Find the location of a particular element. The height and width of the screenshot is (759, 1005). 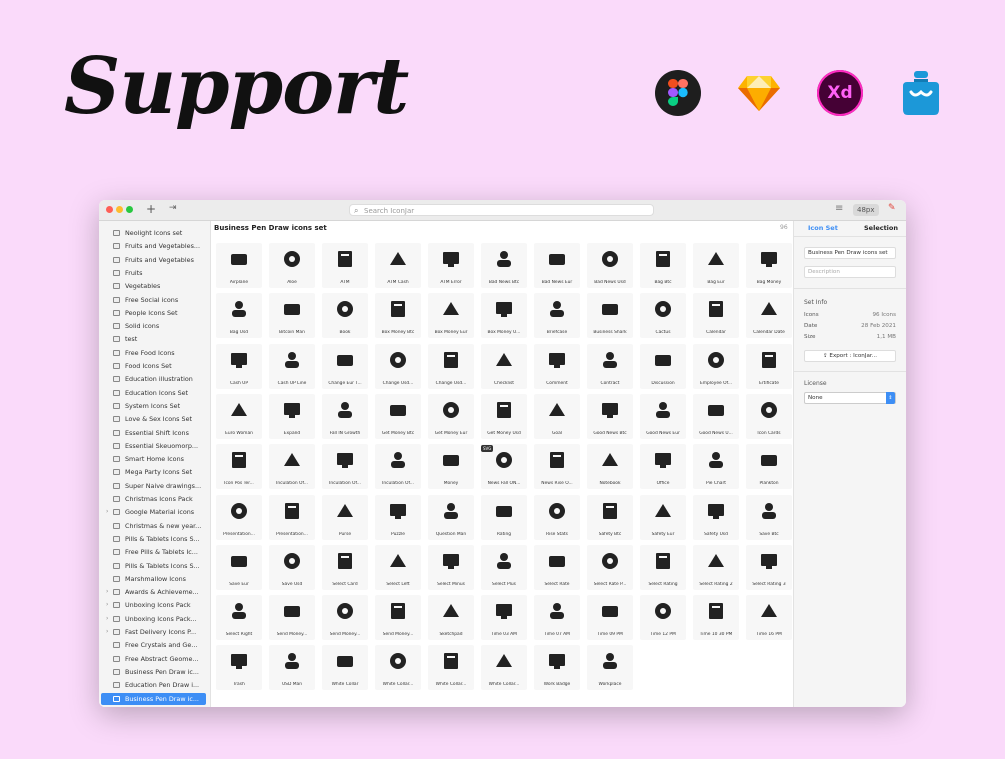

icon-tile: Notebook is located at coordinates (610, 467).